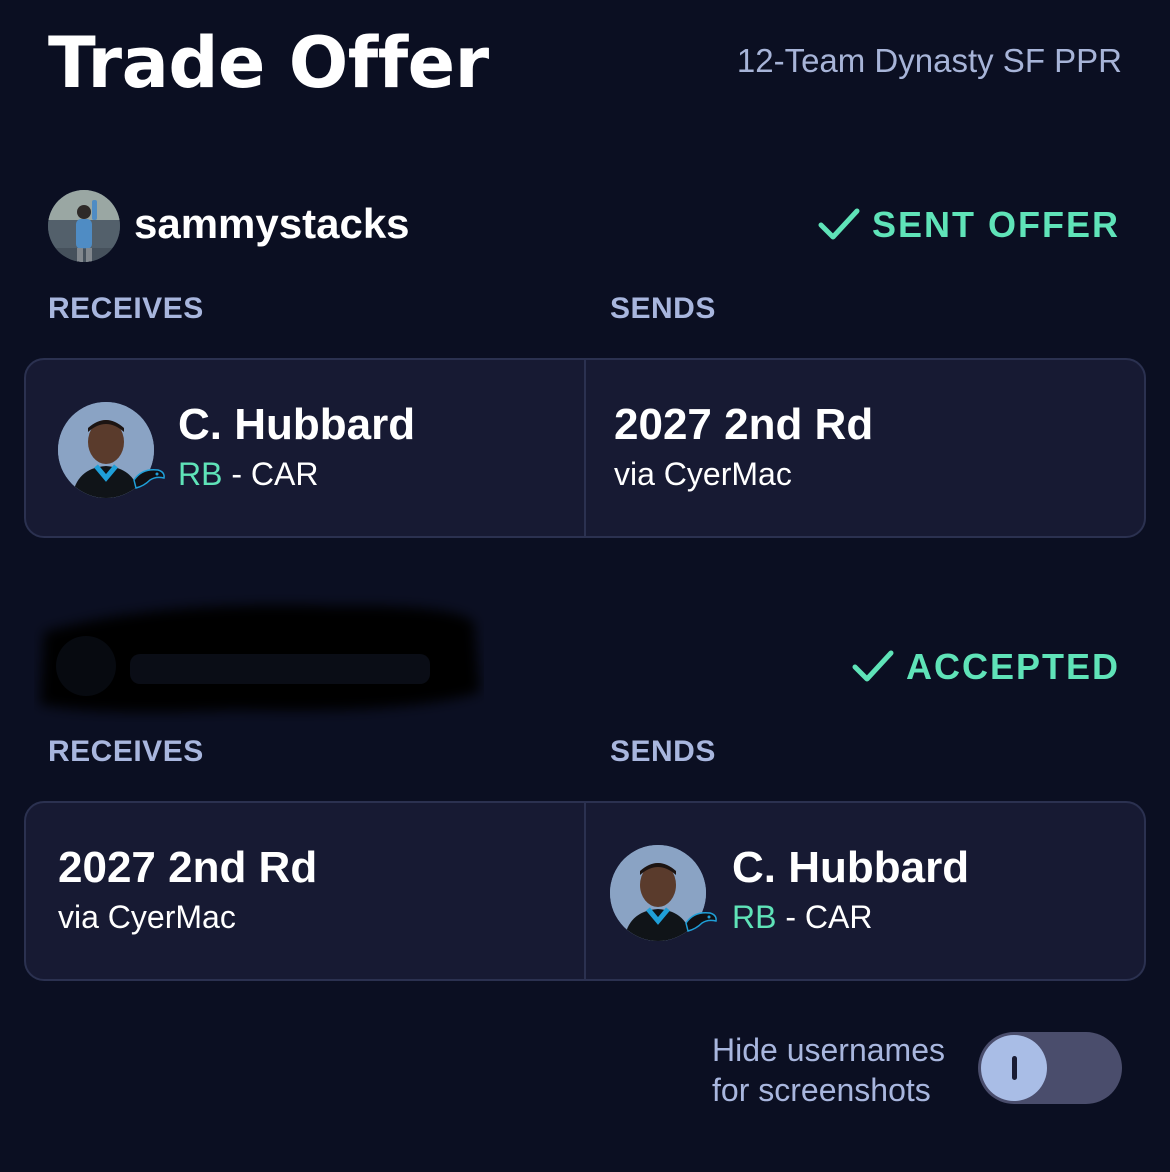  Describe the element at coordinates (828, 1070) in the screenshot. I see `hide-usernames-label: Hide usernames for screenshots` at that location.